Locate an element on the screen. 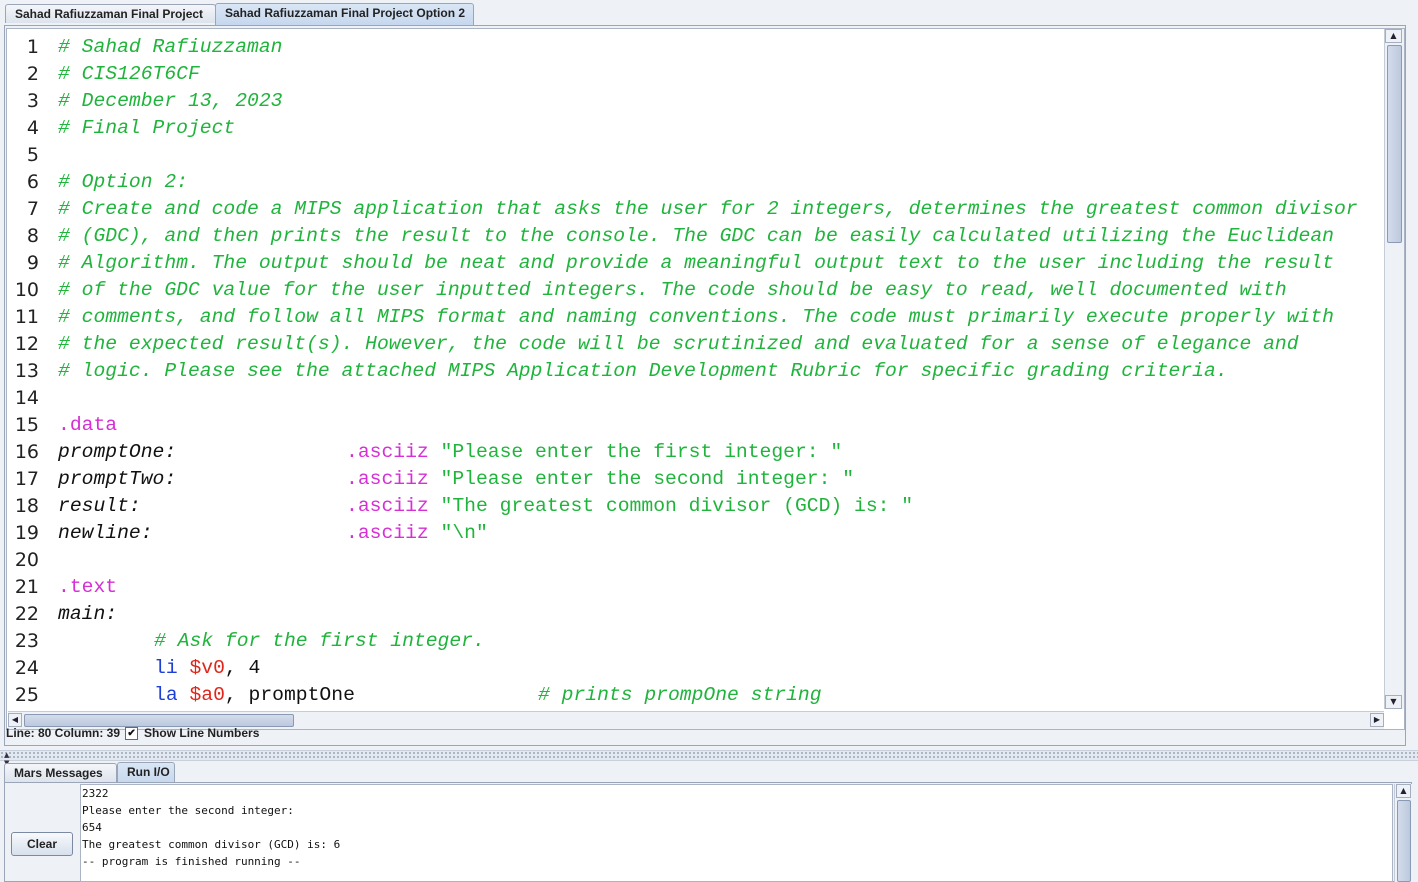 This screenshot has width=1418, height=882. code-line-21: .text is located at coordinates (720, 587).